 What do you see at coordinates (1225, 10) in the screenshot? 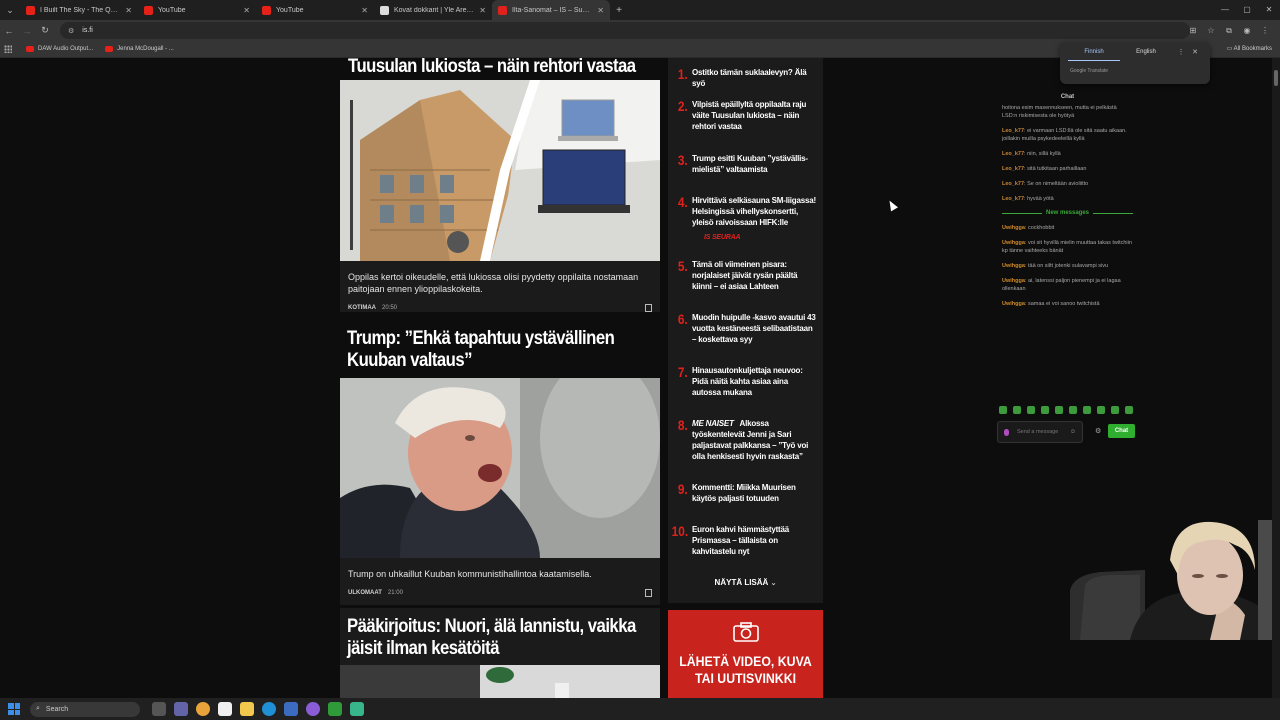
I see `minimize-icon: —` at bounding box center [1225, 10].